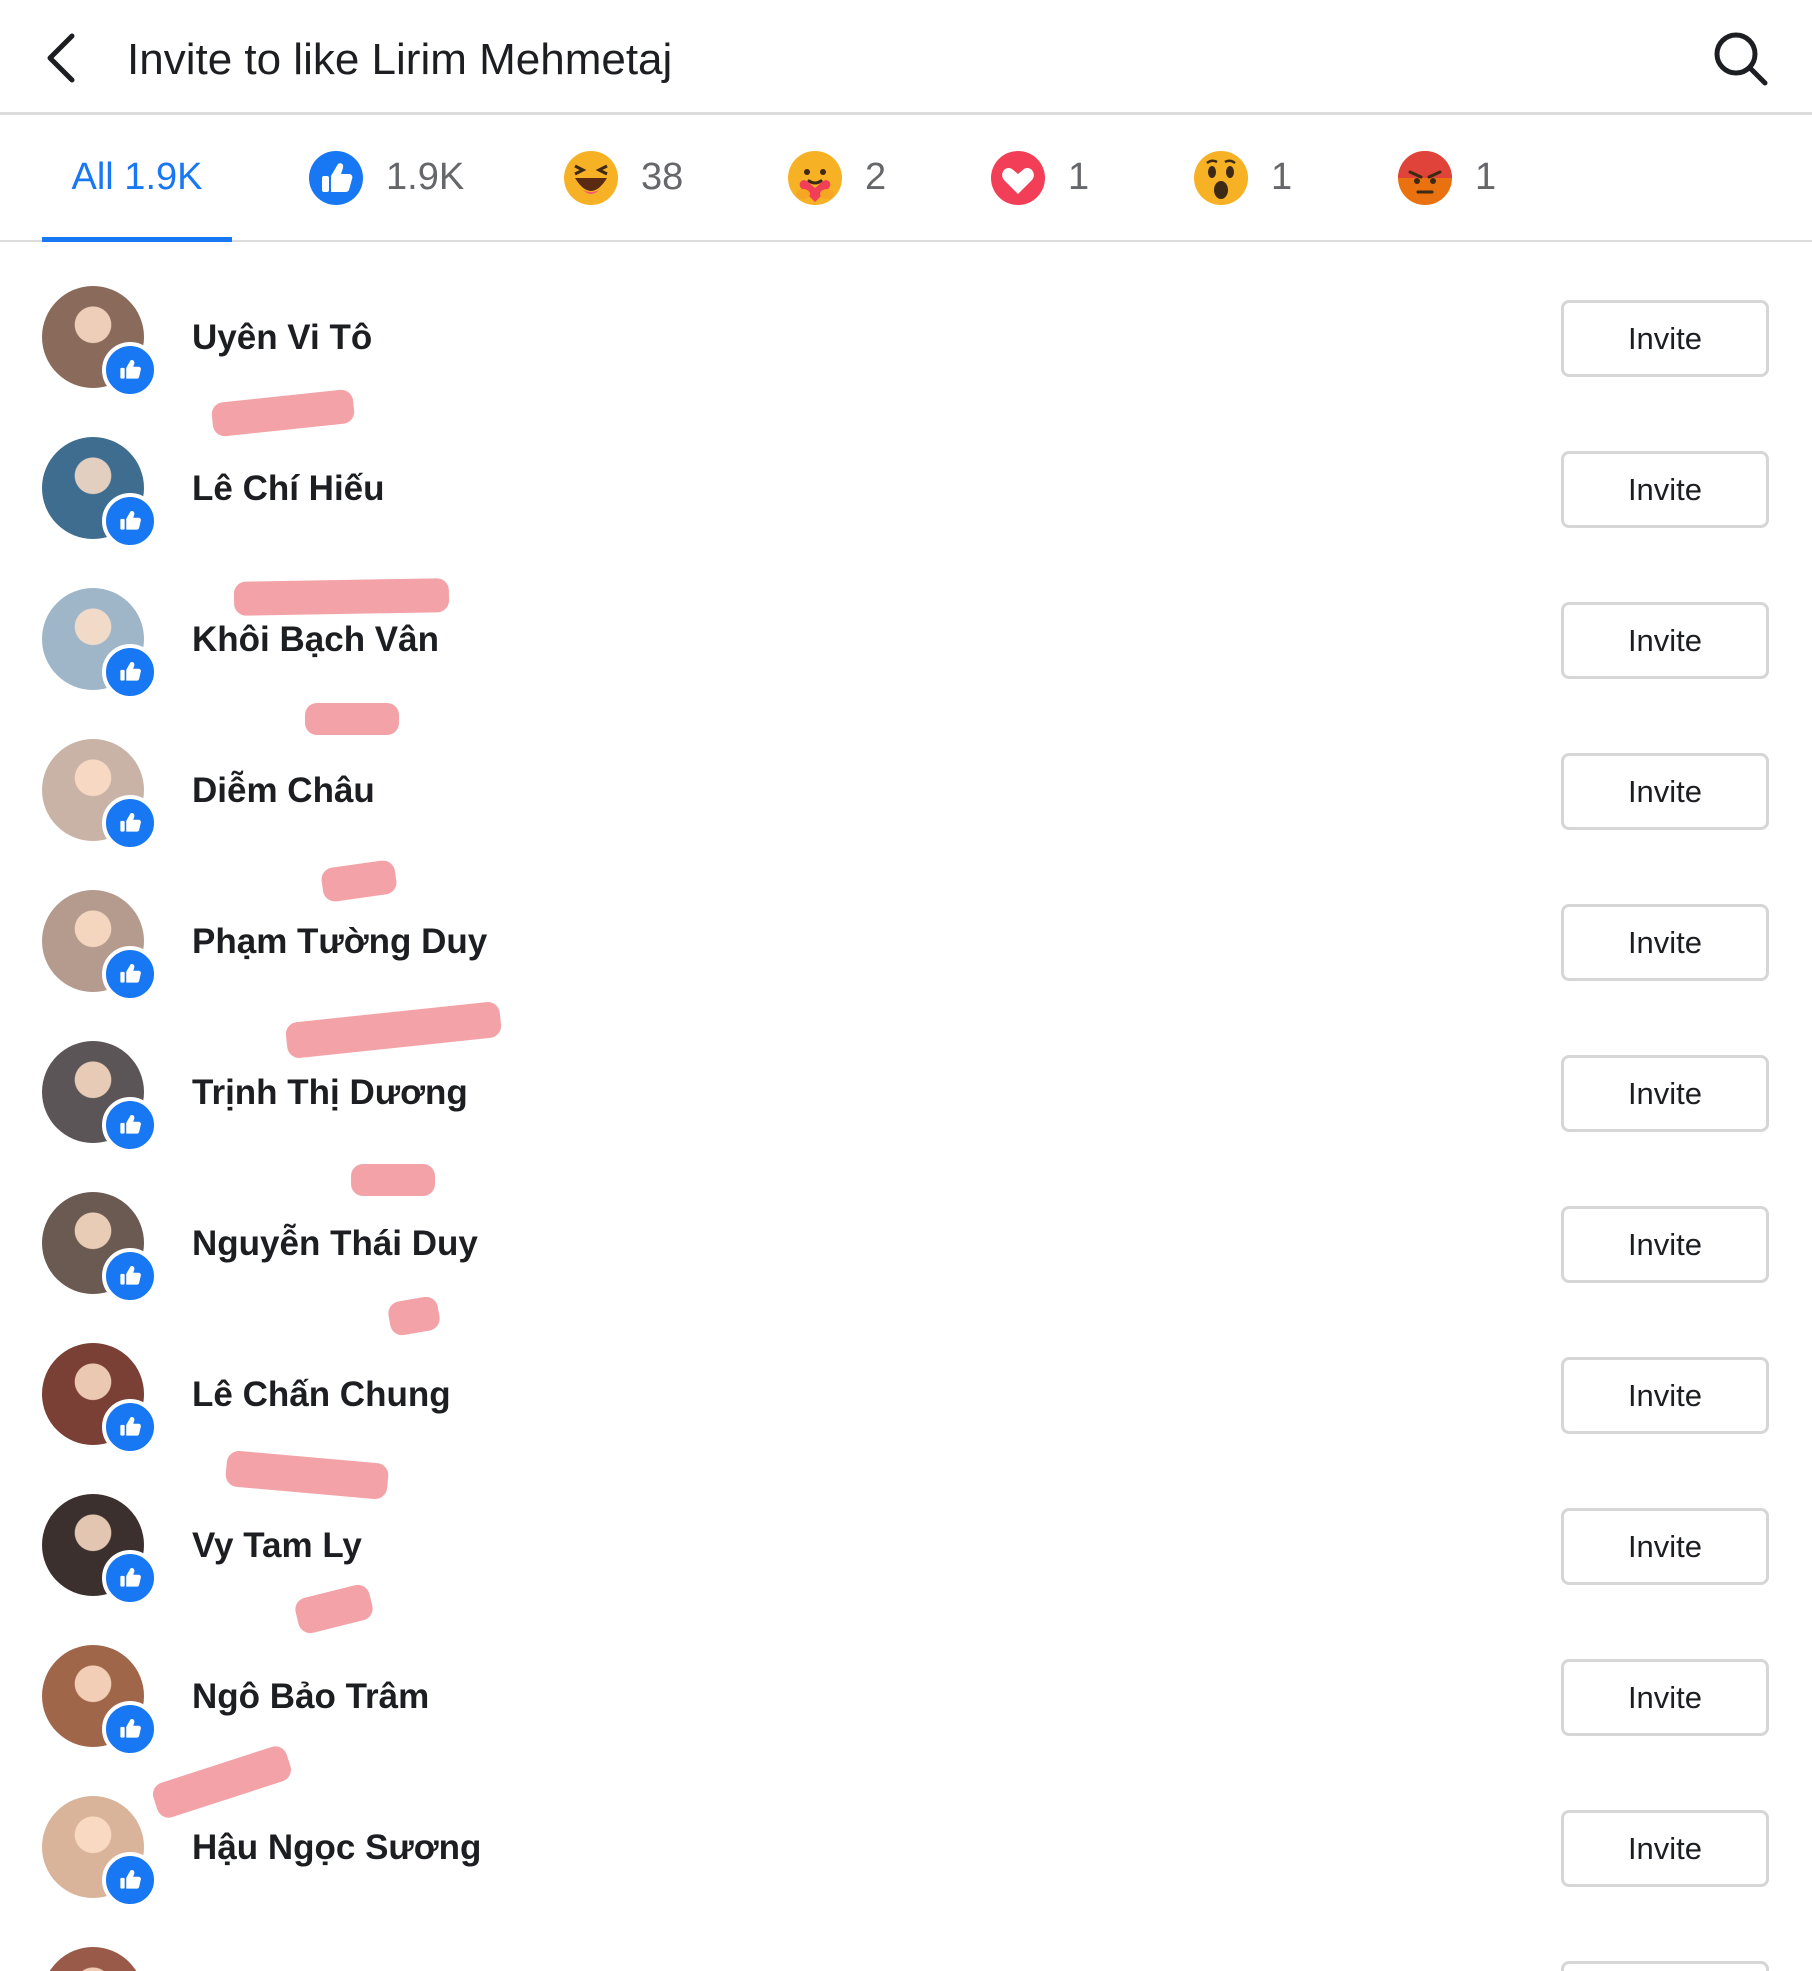 This screenshot has width=1812, height=1971. I want to click on chevron-left-icon, so click(61, 58).